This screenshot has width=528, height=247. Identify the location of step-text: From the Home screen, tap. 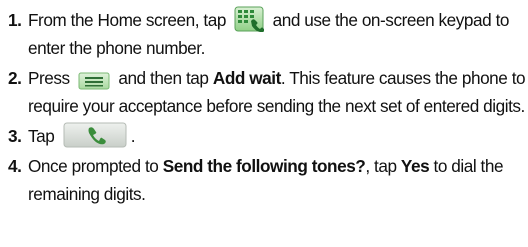
(127, 20).